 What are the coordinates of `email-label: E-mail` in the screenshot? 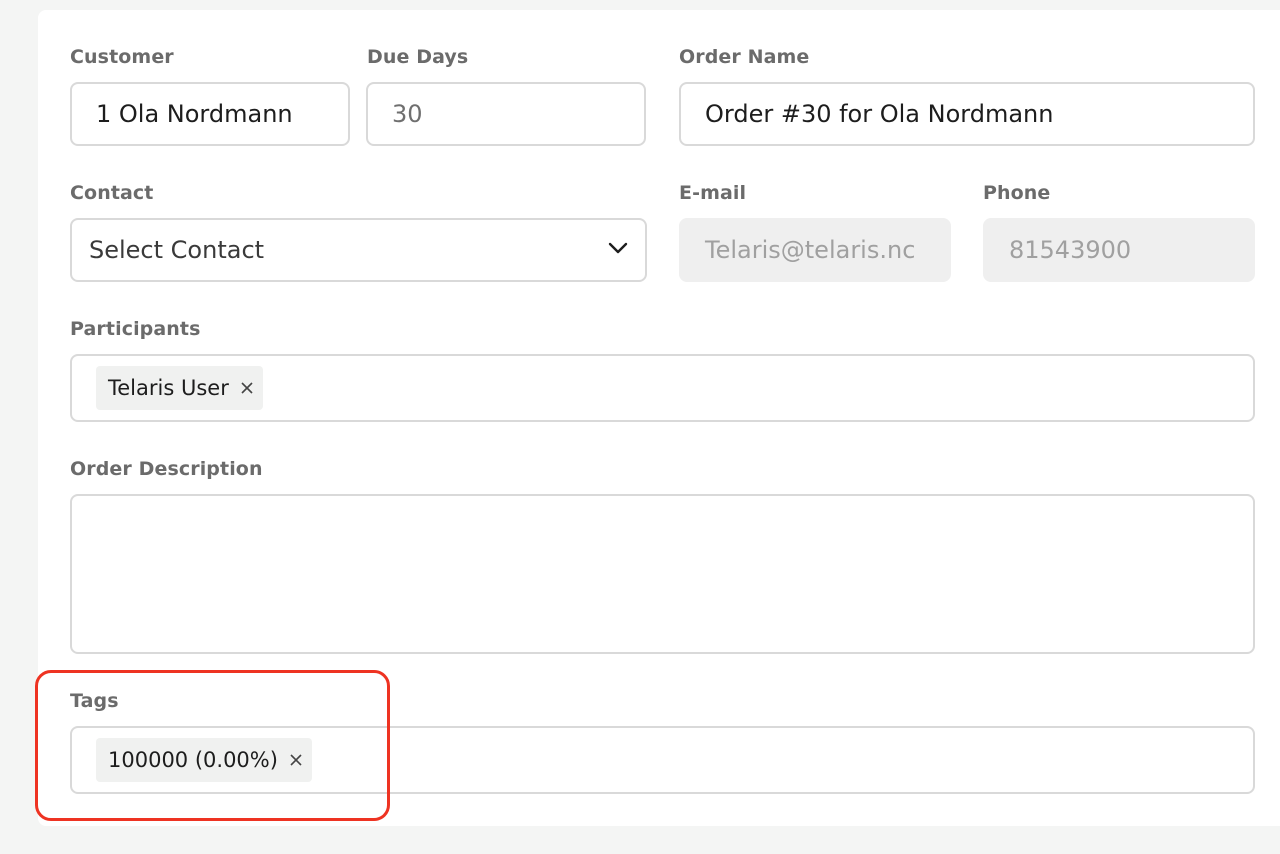 It's located at (713, 193).